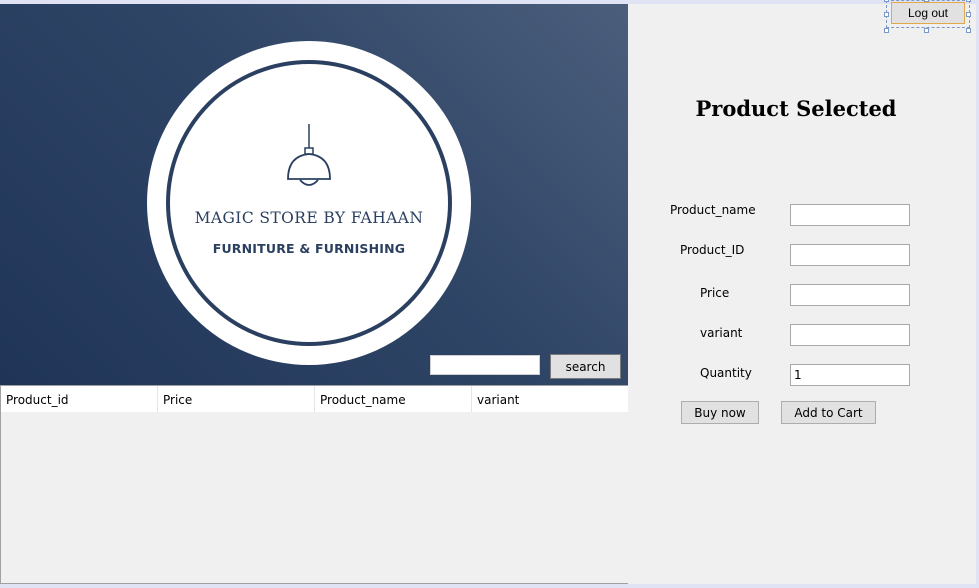  Describe the element at coordinates (828, 412) in the screenshot. I see `add-to-cart-button: Add to Cart` at that location.